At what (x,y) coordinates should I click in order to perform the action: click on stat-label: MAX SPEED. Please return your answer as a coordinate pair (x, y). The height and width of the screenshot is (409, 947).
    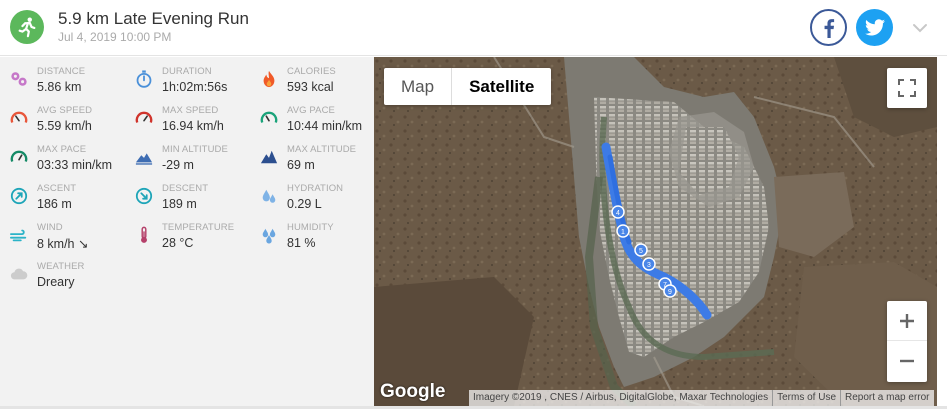
    Looking at the image, I should click on (190, 110).